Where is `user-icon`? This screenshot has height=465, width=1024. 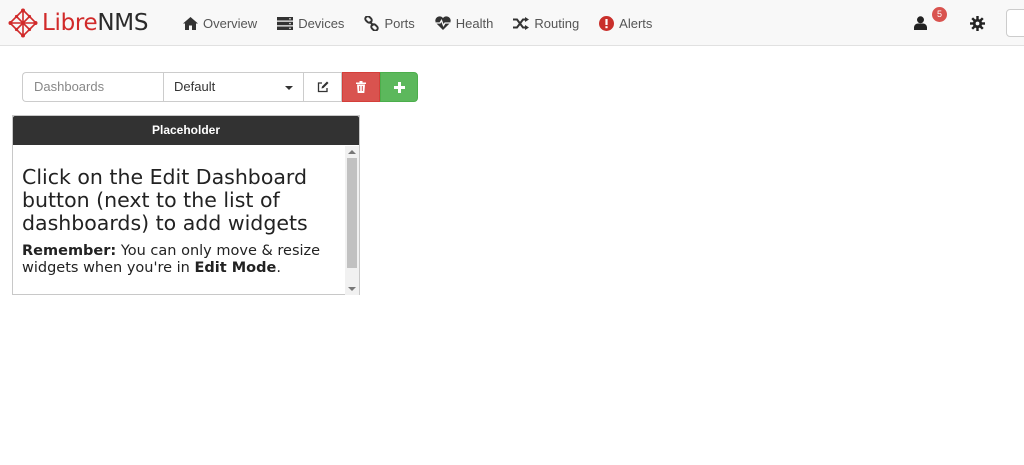
user-icon is located at coordinates (920, 23).